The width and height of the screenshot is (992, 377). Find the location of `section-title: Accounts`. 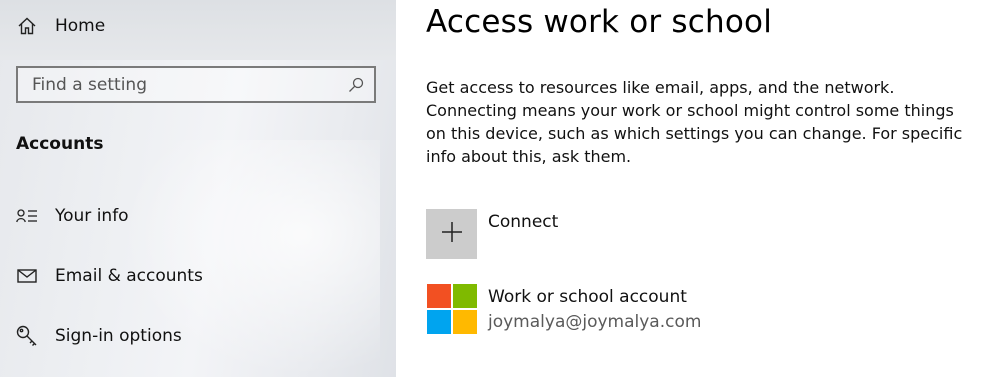

section-title: Accounts is located at coordinates (60, 144).